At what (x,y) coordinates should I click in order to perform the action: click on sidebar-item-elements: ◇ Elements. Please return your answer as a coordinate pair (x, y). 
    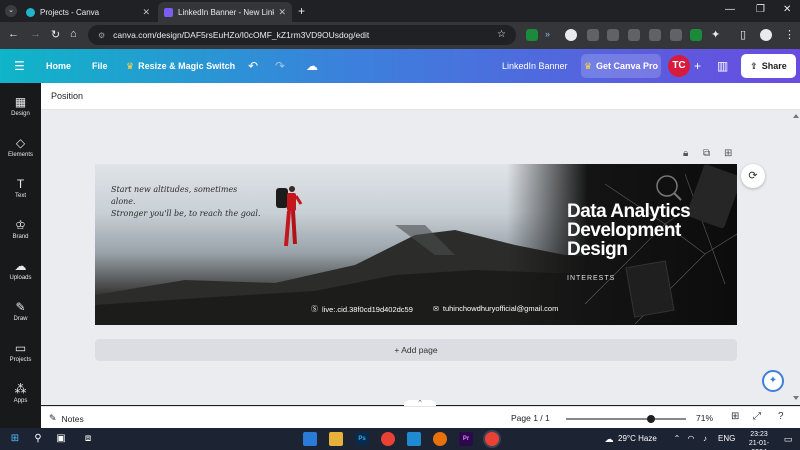
    Looking at the image, I should click on (20, 149).